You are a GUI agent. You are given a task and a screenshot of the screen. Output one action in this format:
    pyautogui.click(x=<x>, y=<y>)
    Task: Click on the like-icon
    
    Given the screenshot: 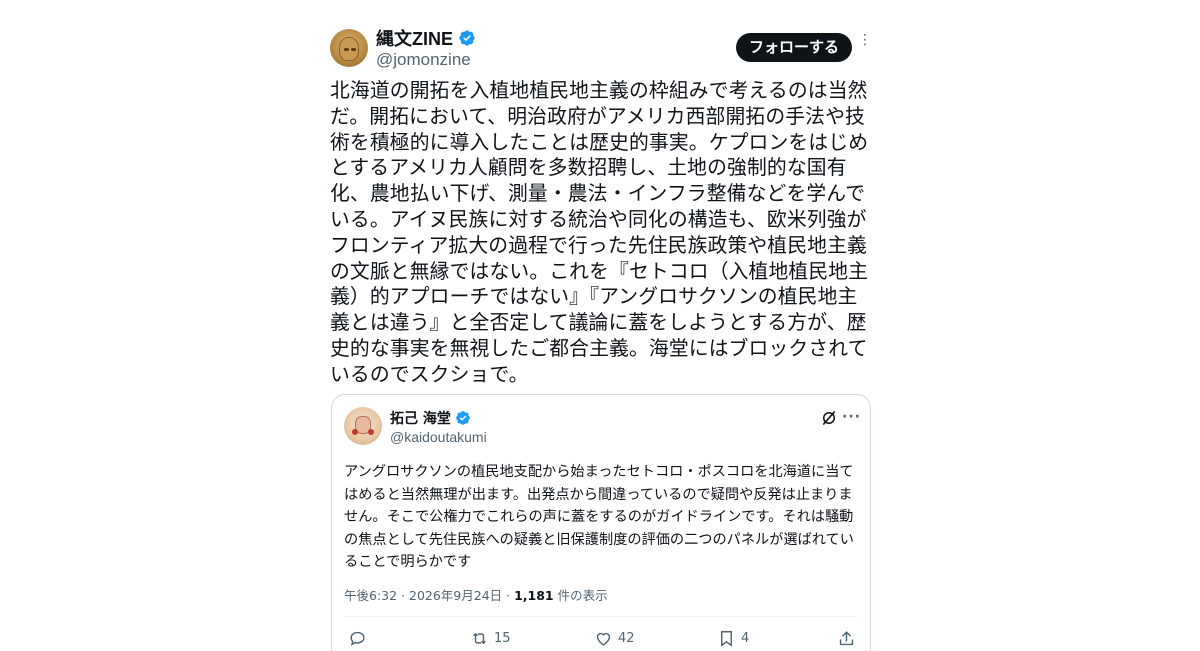 What is the action you would take?
    pyautogui.click(x=603, y=639)
    